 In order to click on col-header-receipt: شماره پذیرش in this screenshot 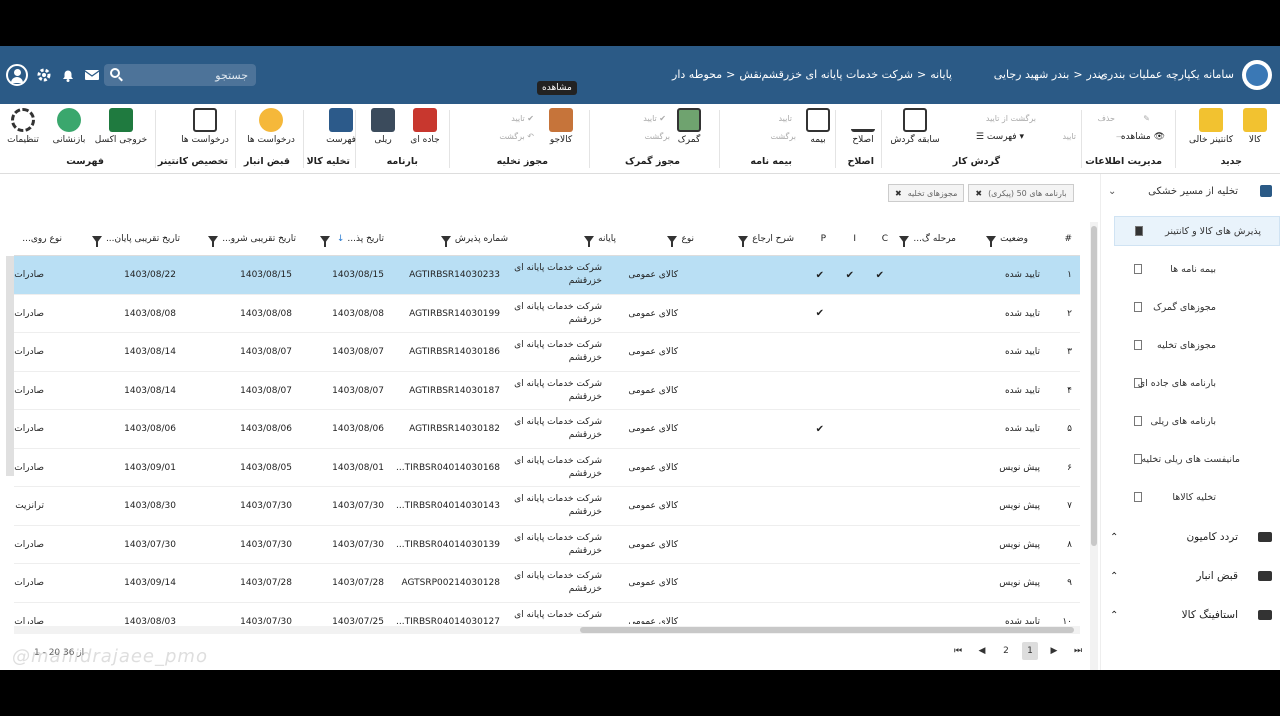, I will do `click(472, 239)`.